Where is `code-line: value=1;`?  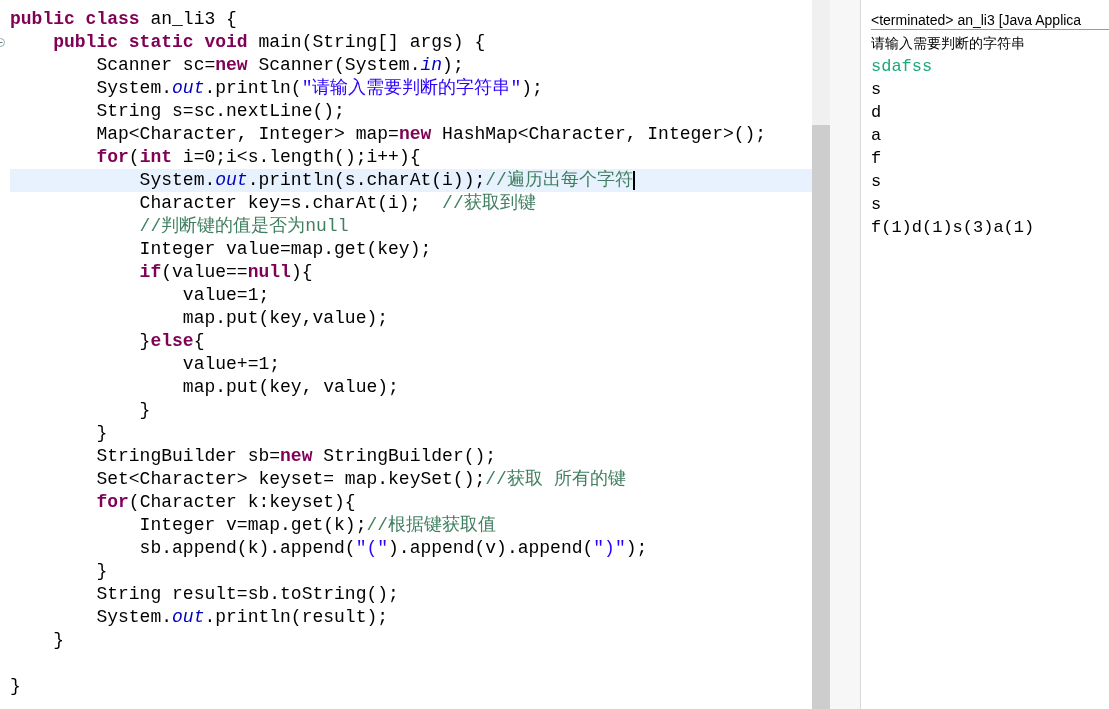 code-line: value=1; is located at coordinates (225, 295).